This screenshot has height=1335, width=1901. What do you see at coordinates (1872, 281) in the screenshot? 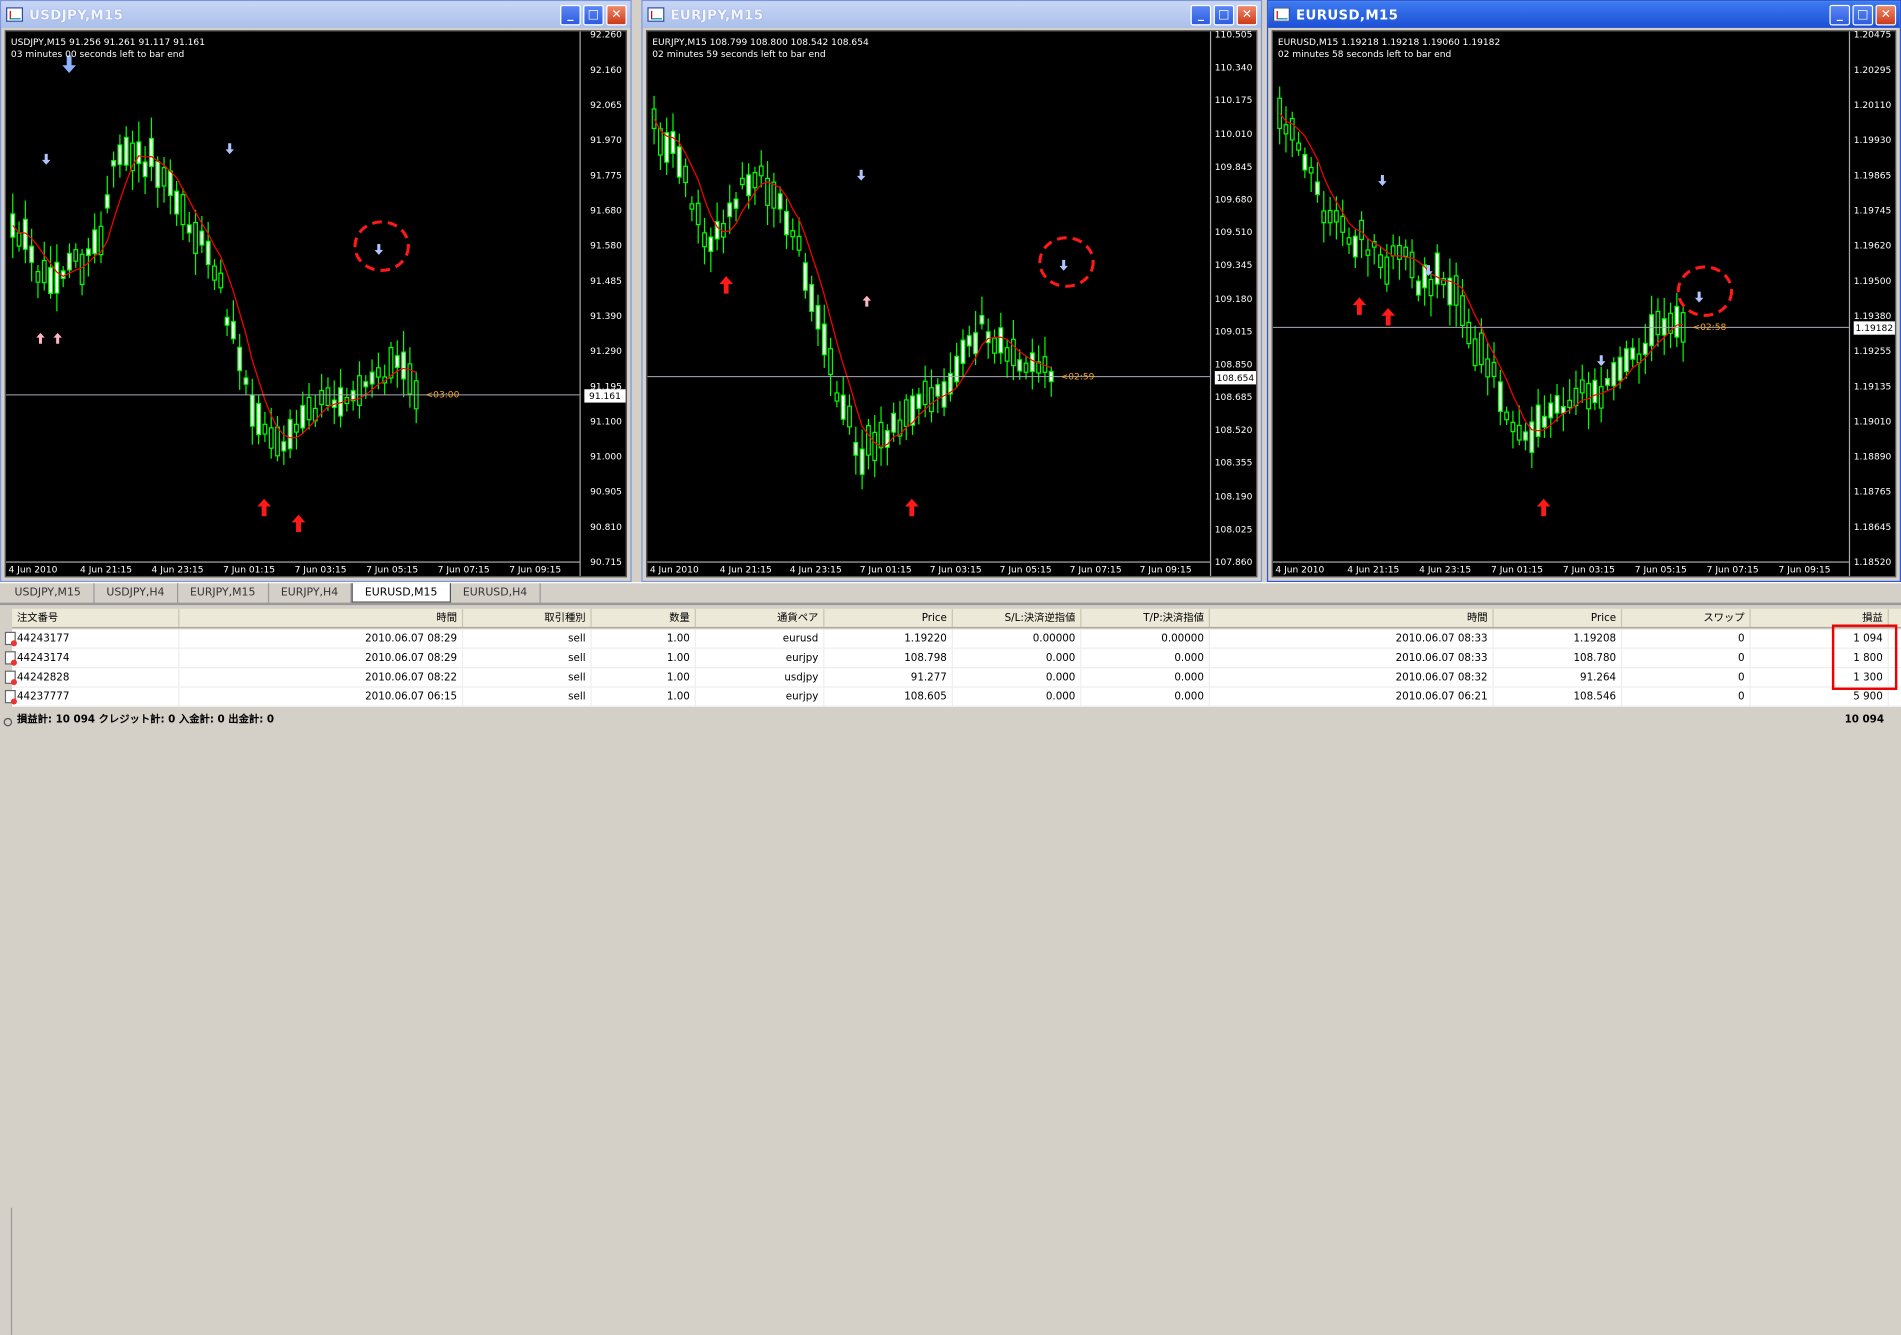
I see `price-tick-label: 1.19500` at bounding box center [1872, 281].